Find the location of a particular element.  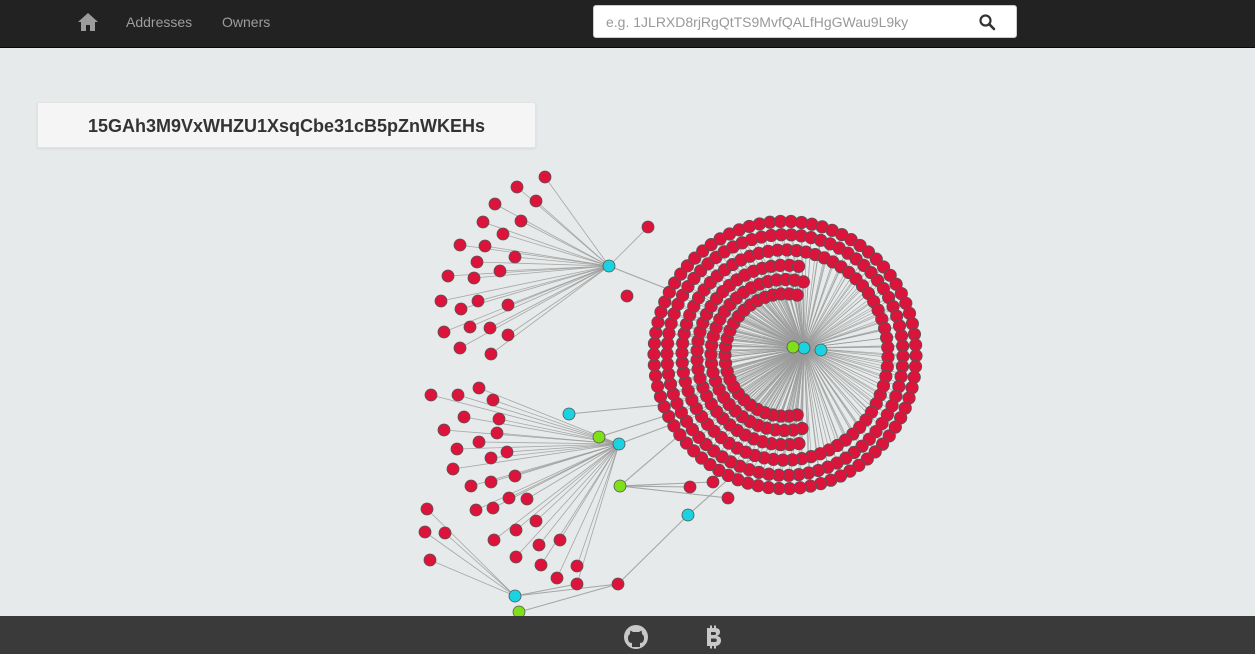

github-icon is located at coordinates (636, 637).